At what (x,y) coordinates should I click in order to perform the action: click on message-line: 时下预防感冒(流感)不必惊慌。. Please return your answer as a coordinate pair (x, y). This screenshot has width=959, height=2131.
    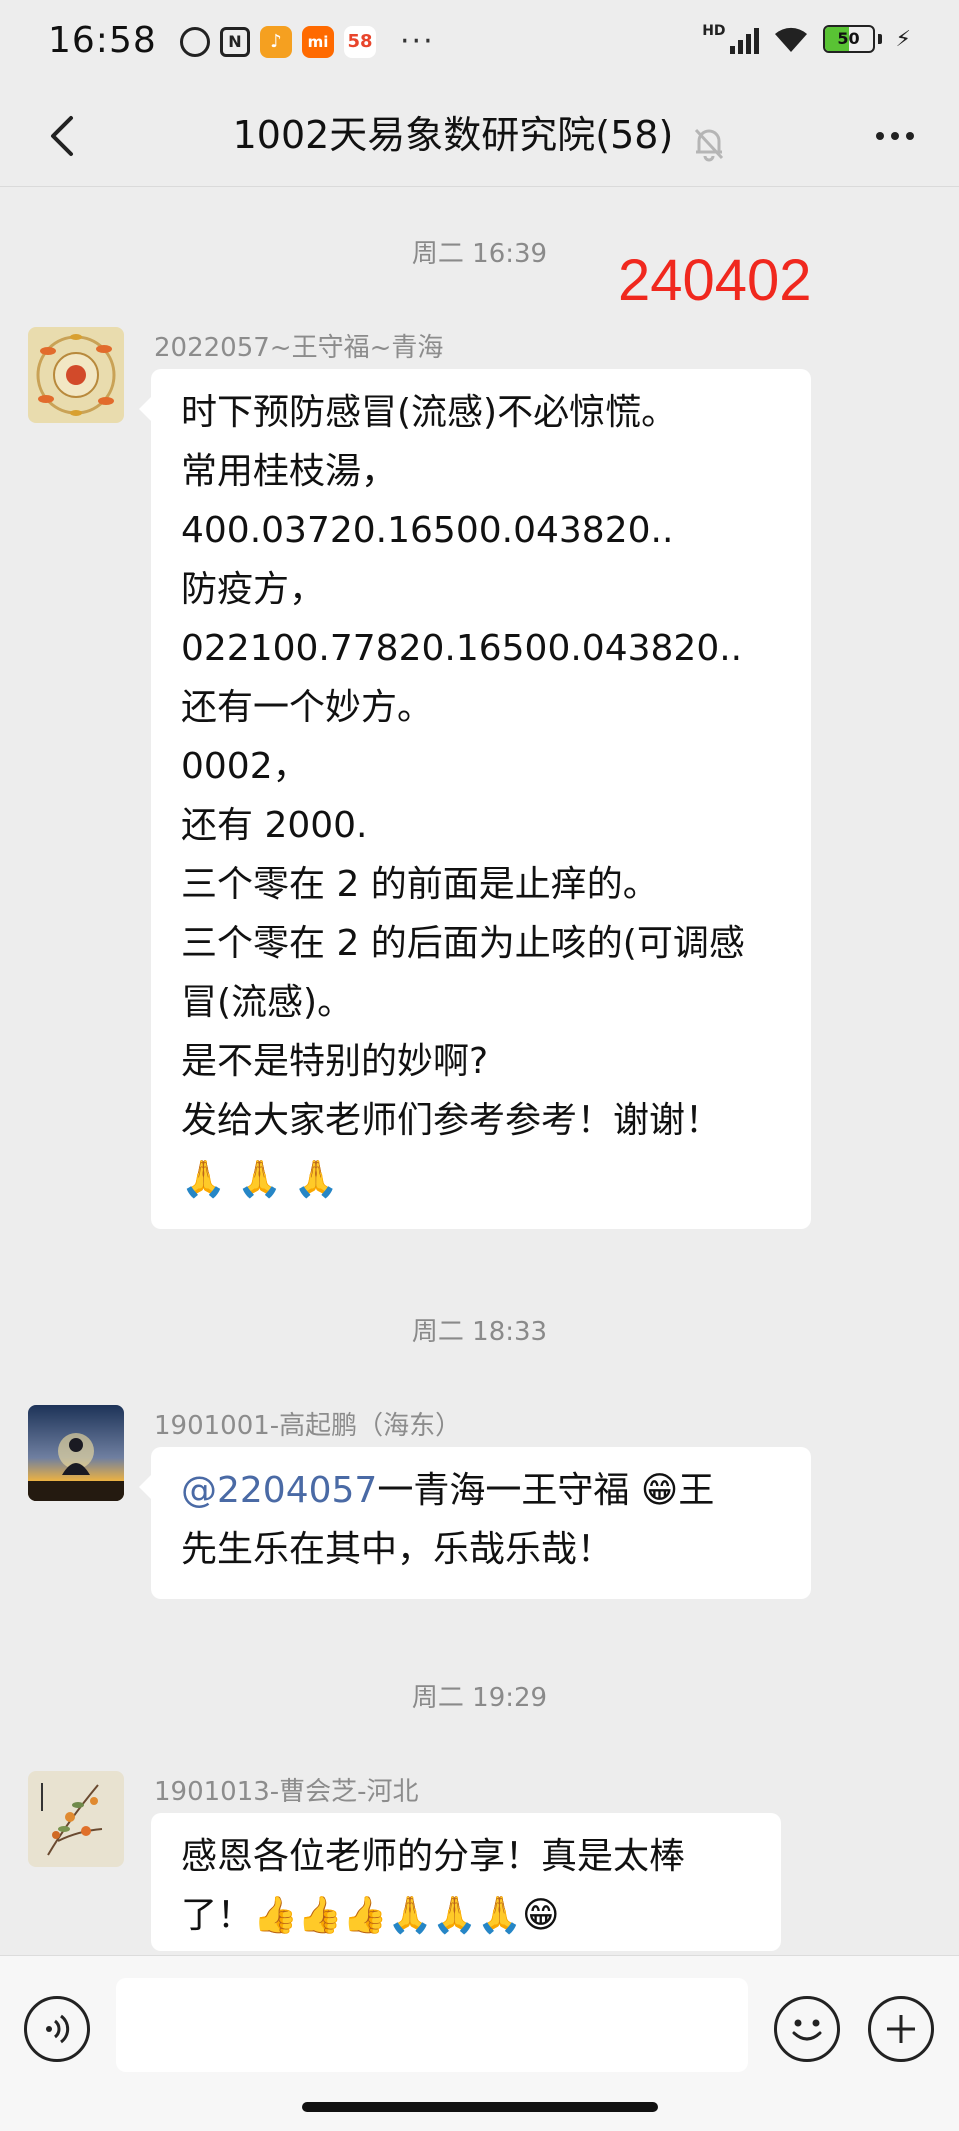
    Looking at the image, I should click on (429, 412).